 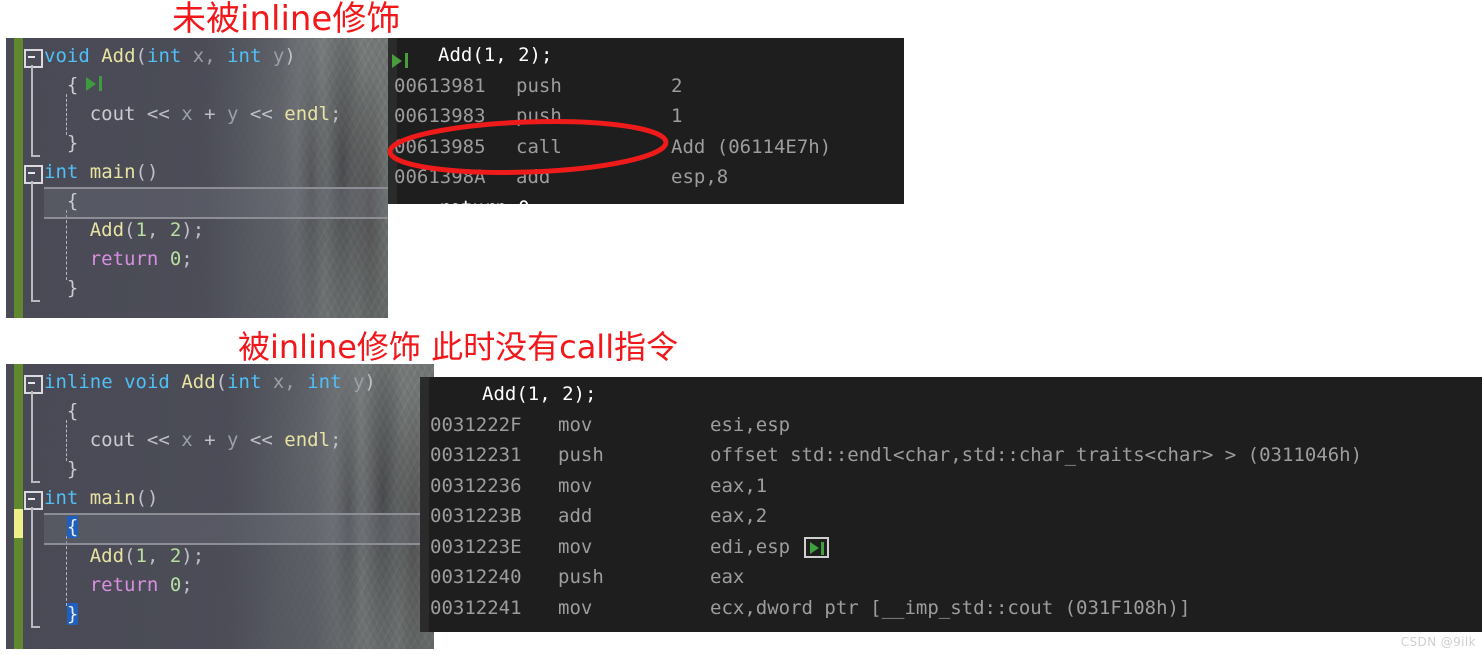 What do you see at coordinates (370, 382) in the screenshot?
I see `code-token: )` at bounding box center [370, 382].